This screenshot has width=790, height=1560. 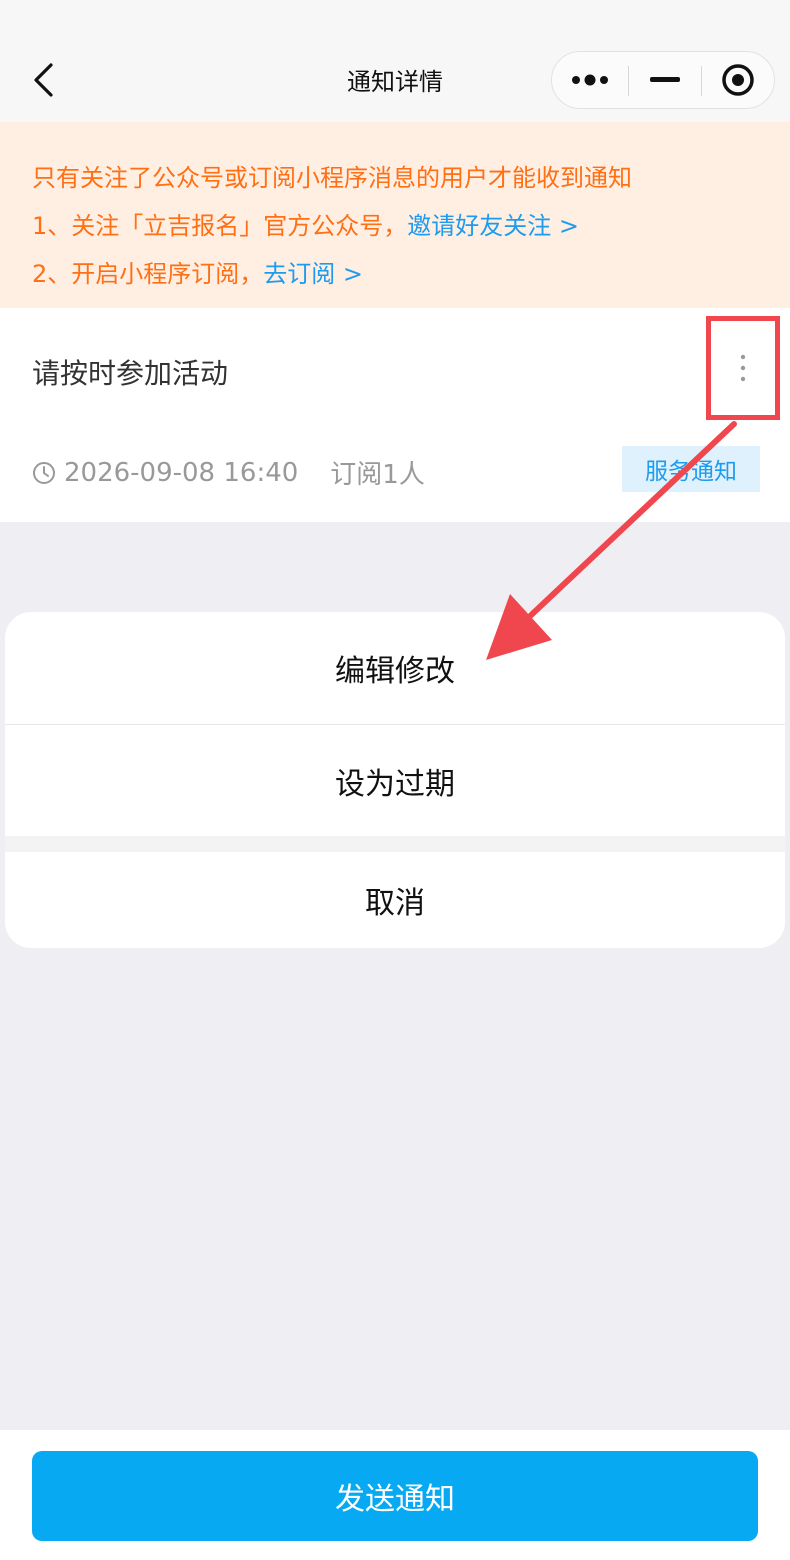 I want to click on more-dots-icon, so click(x=590, y=80).